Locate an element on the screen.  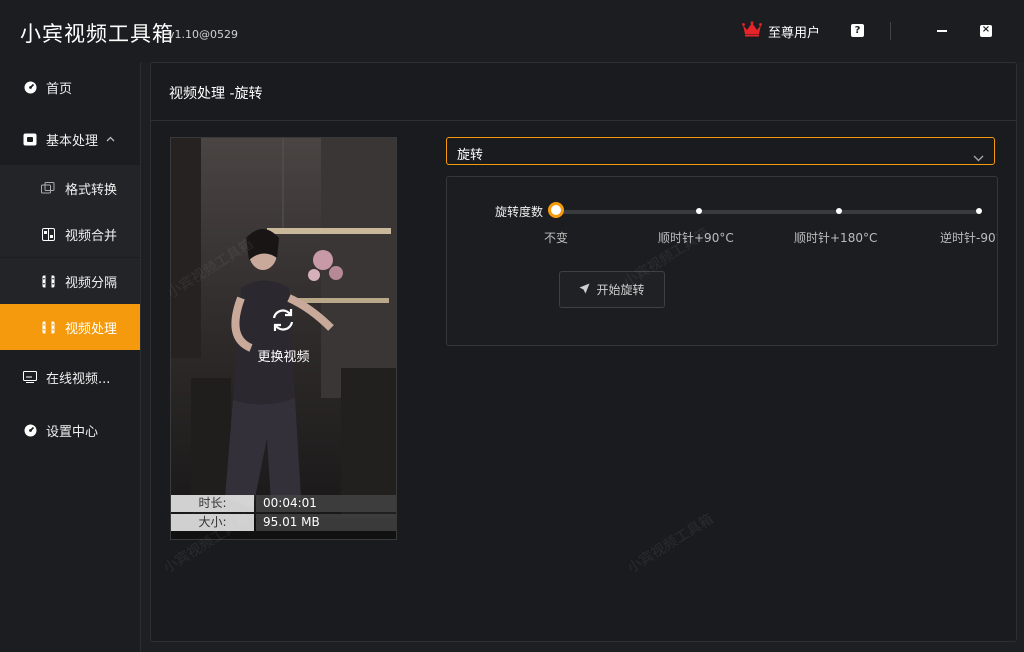
sidebar-item-settings: 设置中心 is located at coordinates (70, 430).